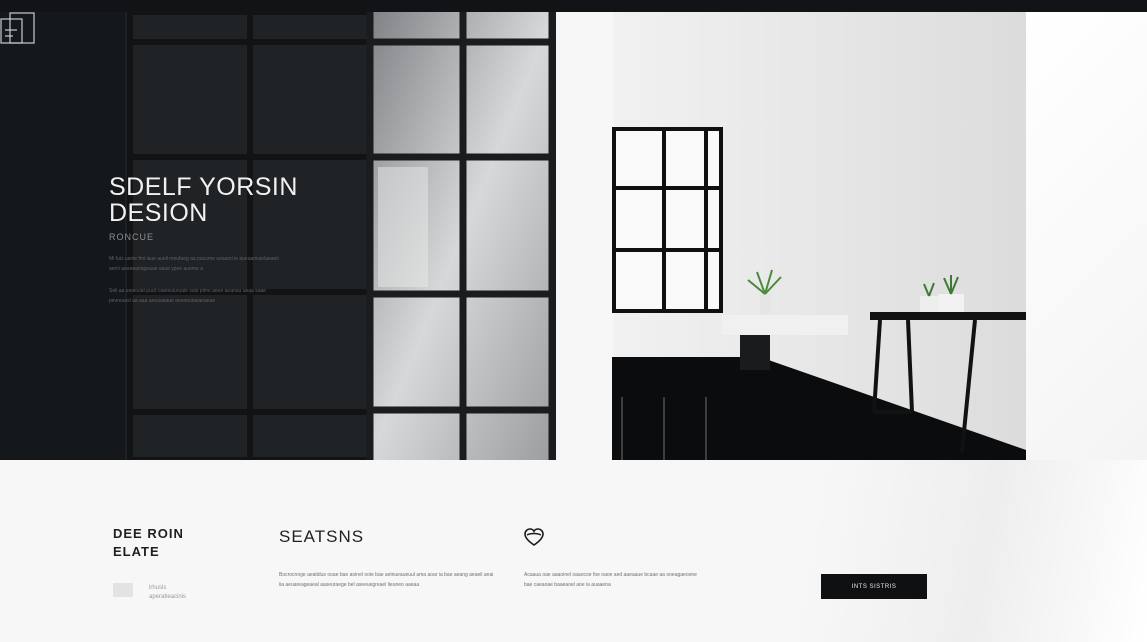  Describe the element at coordinates (123, 590) in the screenshot. I see `badge-image` at that location.